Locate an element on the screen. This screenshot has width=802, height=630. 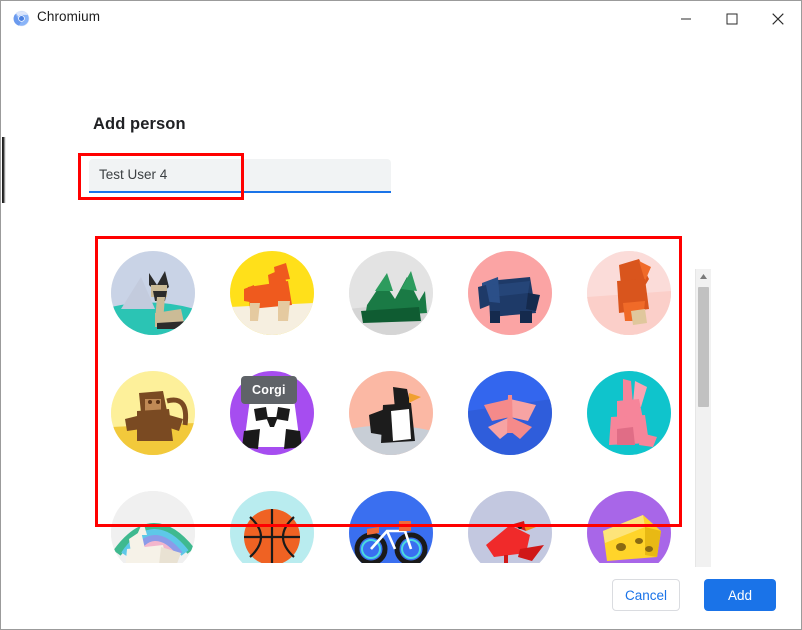
avatar-image-bird is located at coordinates (510, 527).